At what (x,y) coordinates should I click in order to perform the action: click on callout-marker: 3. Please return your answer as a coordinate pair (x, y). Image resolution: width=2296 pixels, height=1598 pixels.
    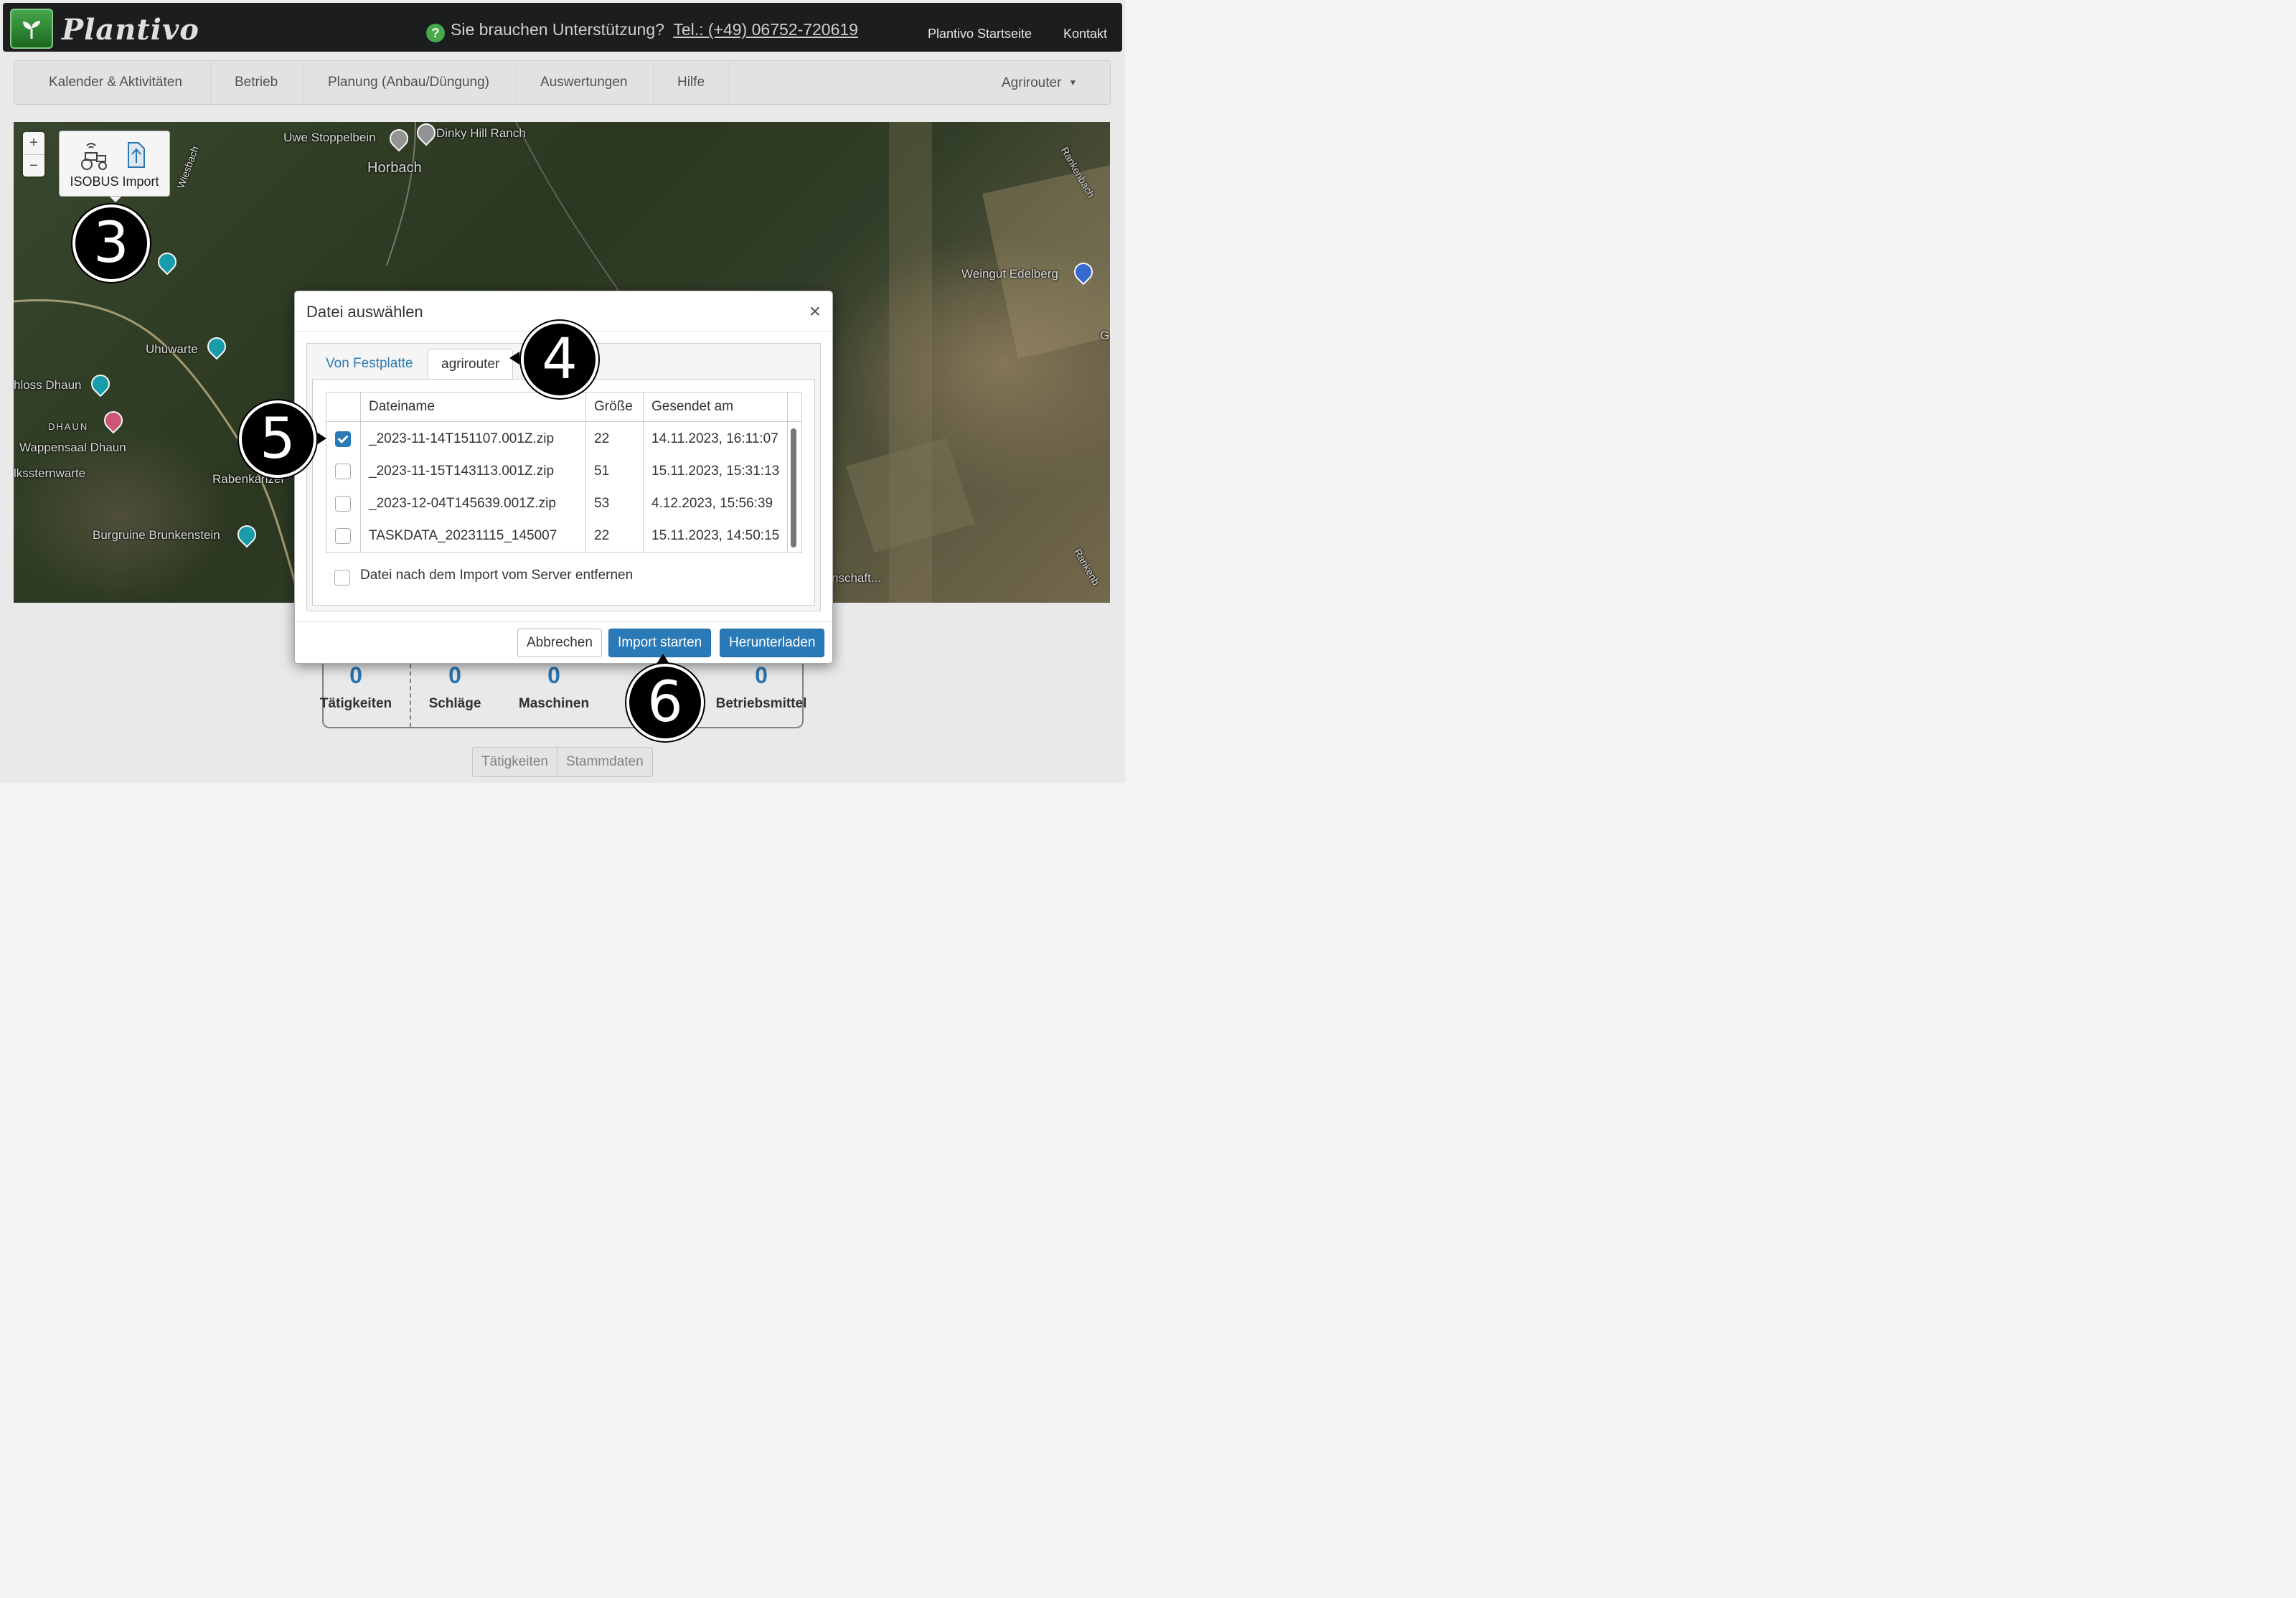
    Looking at the image, I should click on (111, 243).